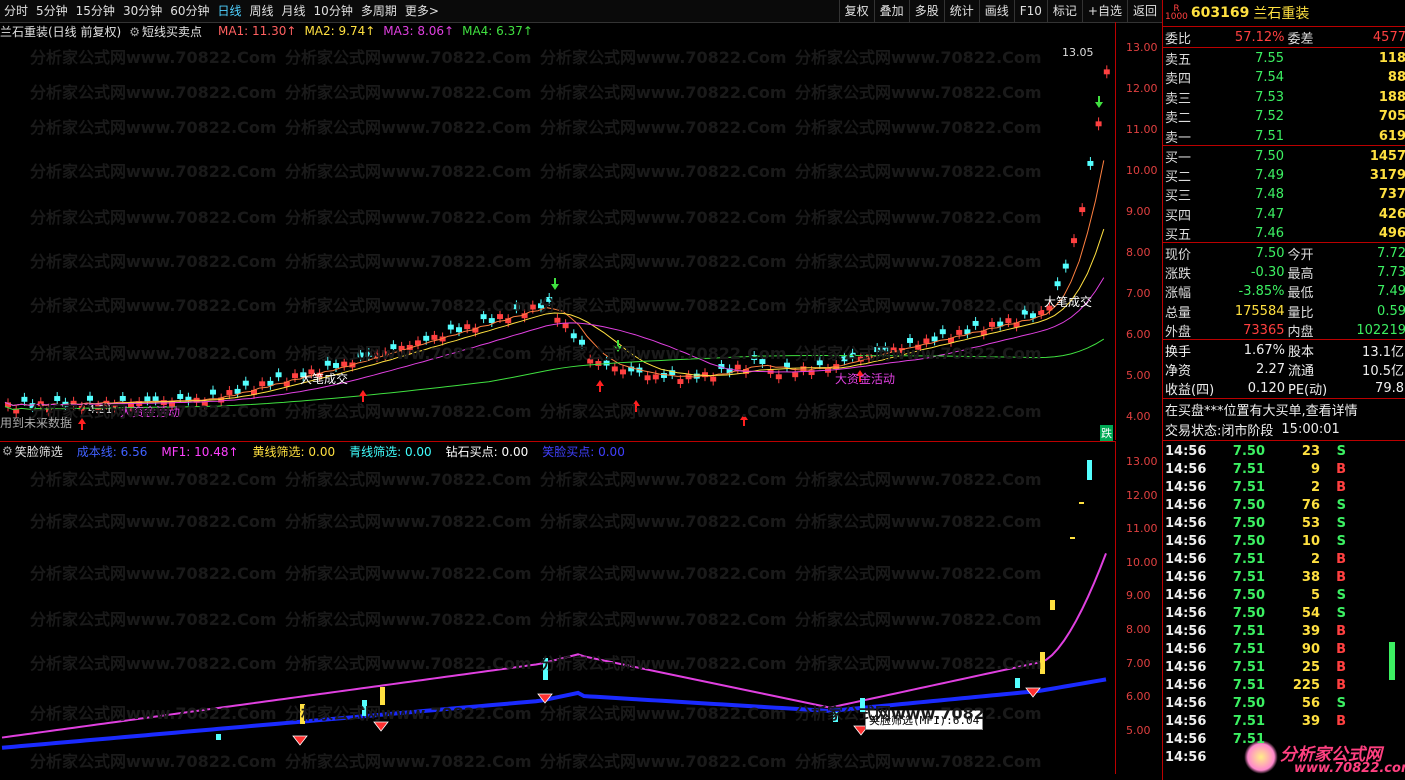  Describe the element at coordinates (1285, 667) in the screenshot. I see `tick-row: 14:56 7.51 25 B` at that location.